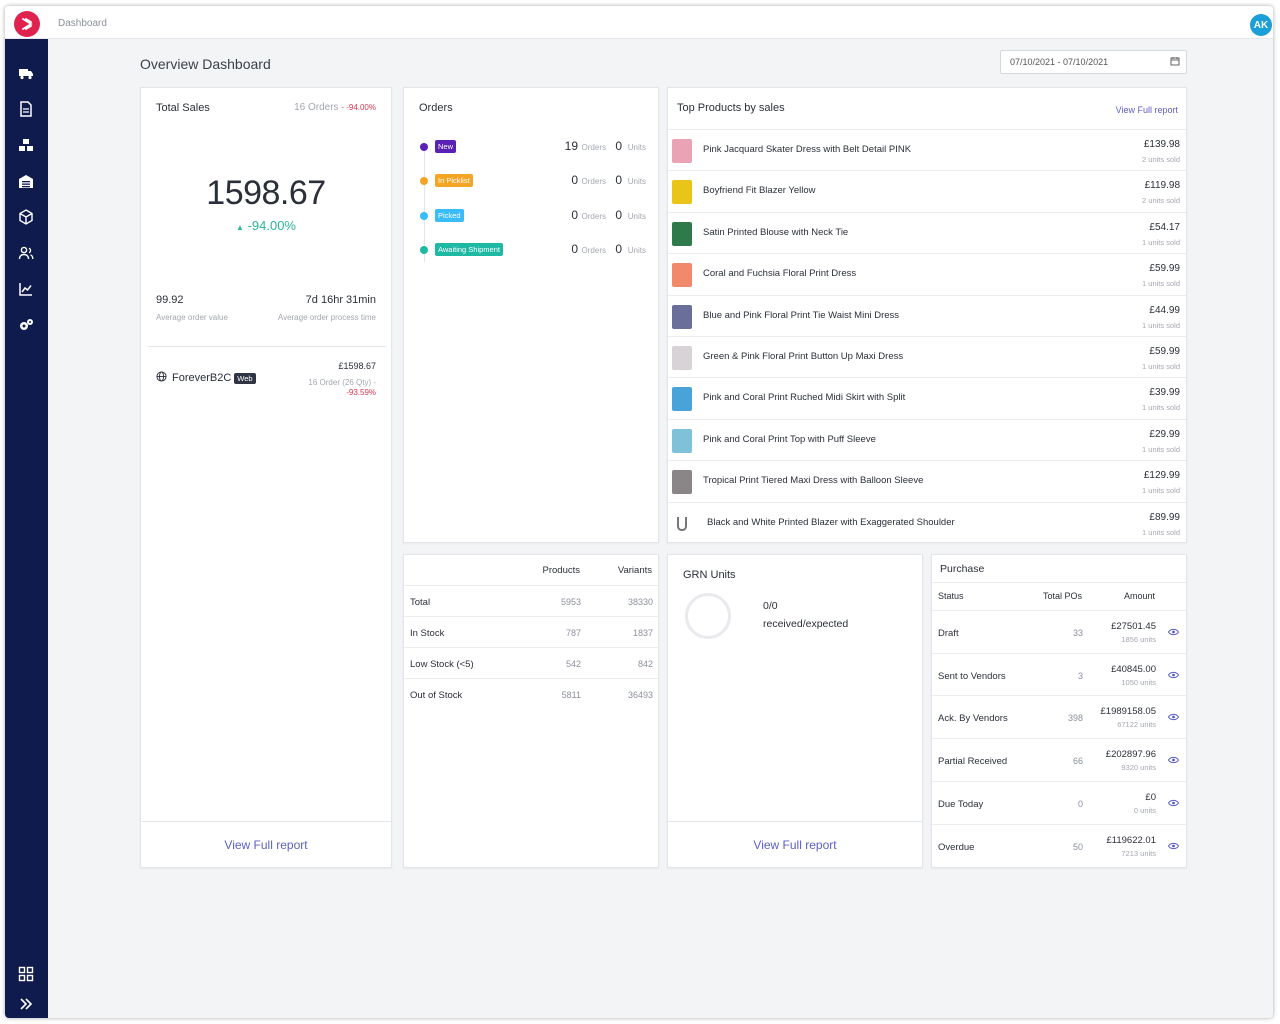  Describe the element at coordinates (1164, 517) in the screenshot. I see `product-price: £89.99` at that location.